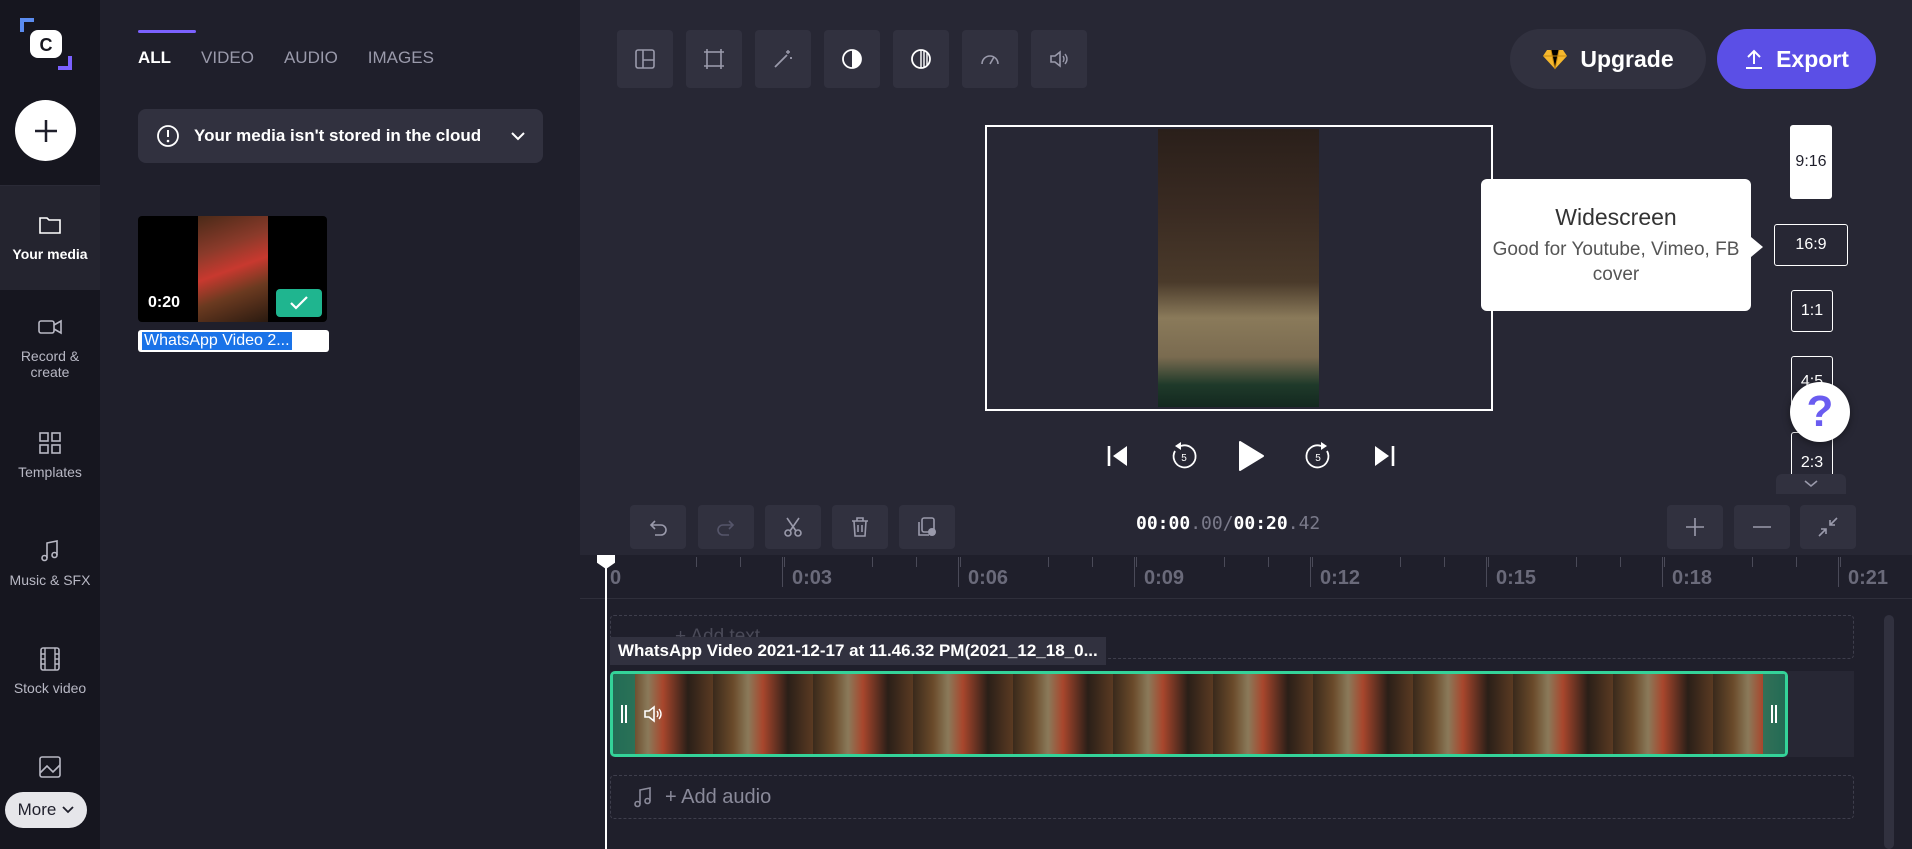  Describe the element at coordinates (1232, 797) in the screenshot. I see `add-audio-track: + Add audio` at that location.